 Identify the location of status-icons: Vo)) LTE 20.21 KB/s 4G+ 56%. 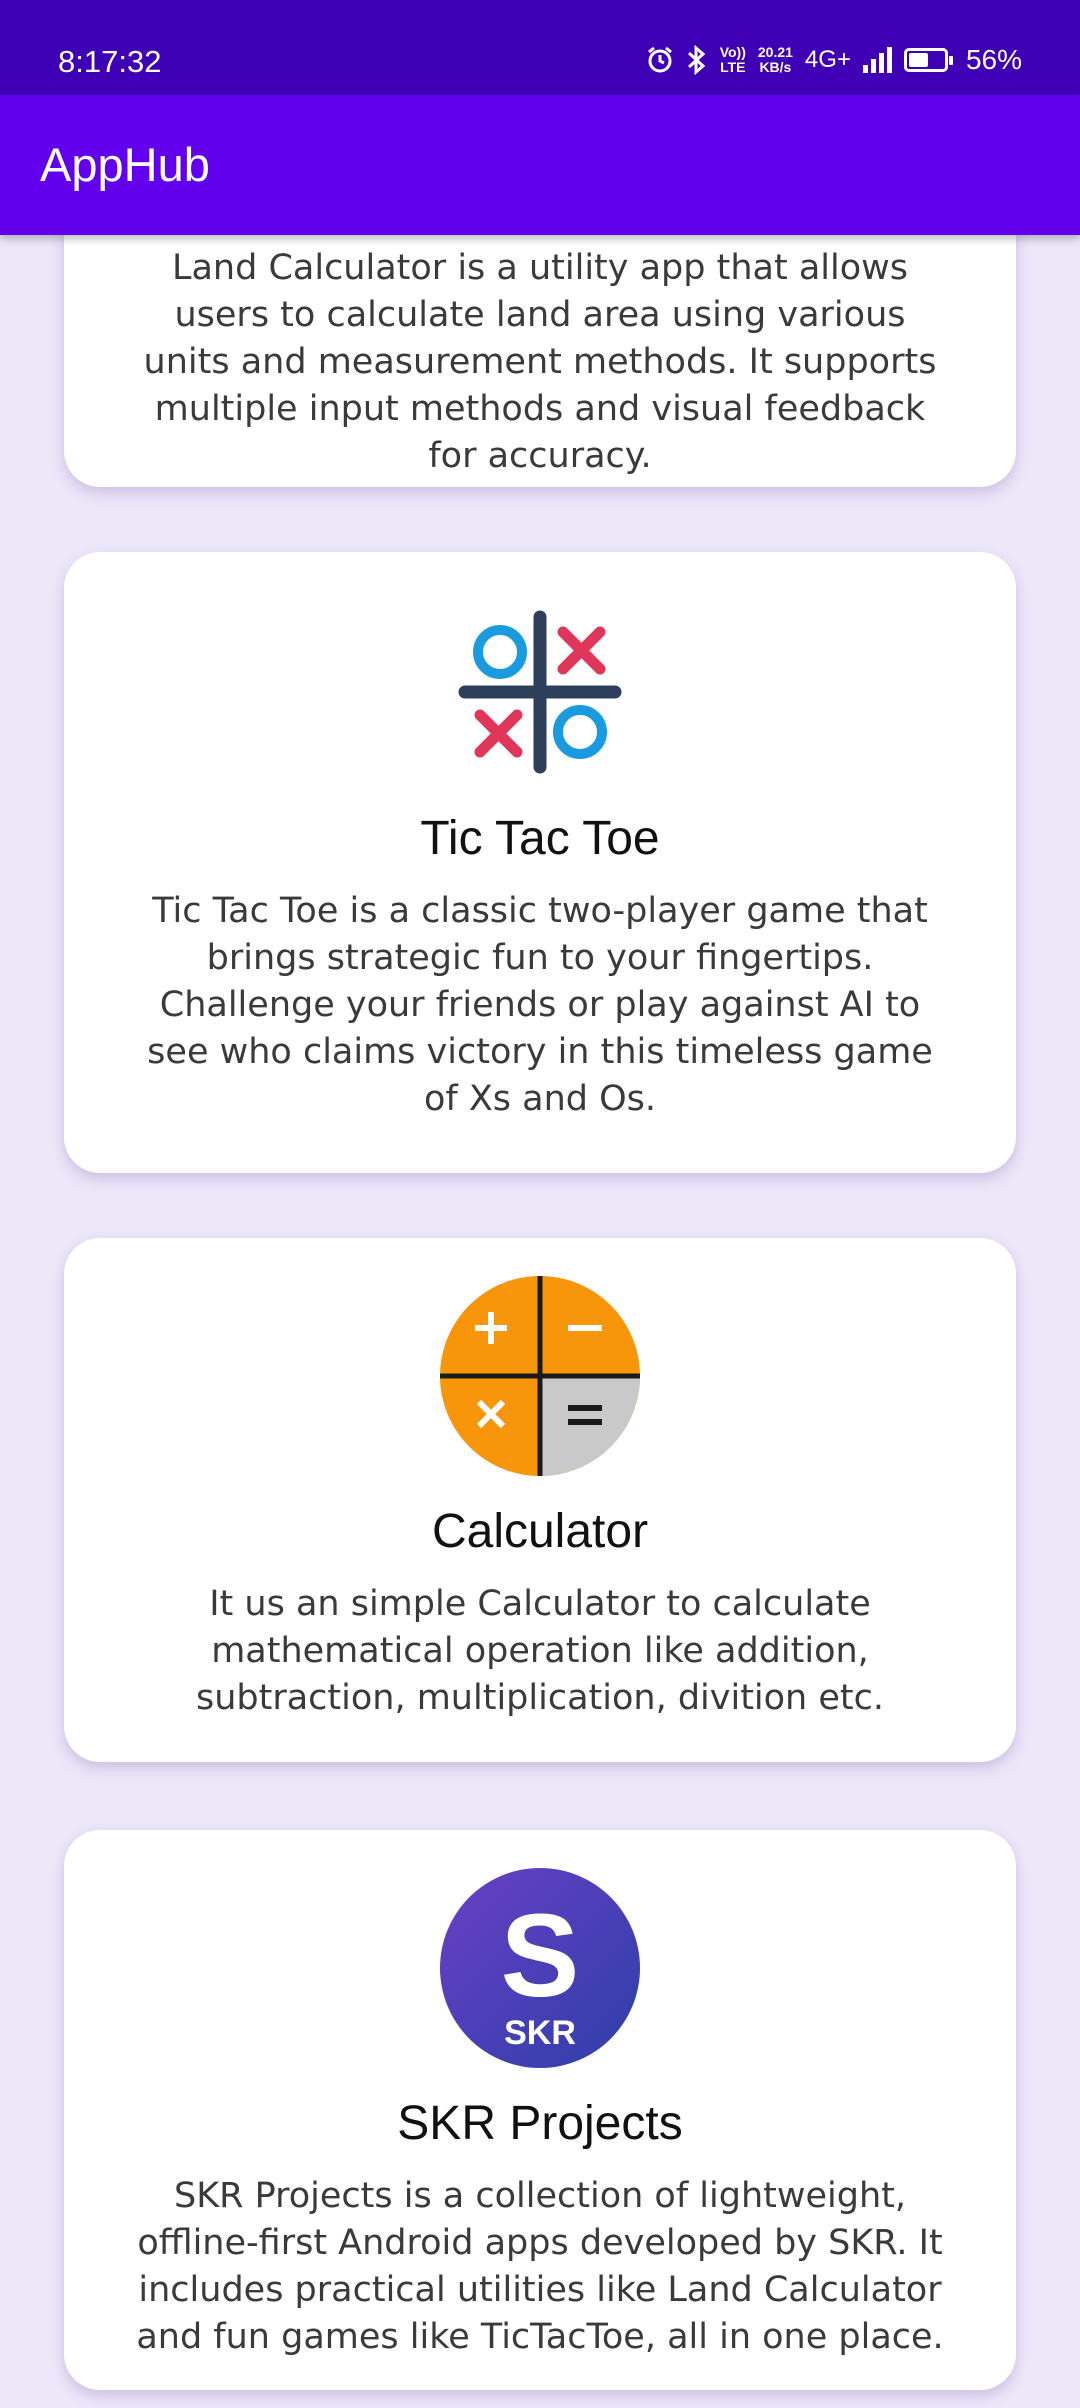
(834, 60).